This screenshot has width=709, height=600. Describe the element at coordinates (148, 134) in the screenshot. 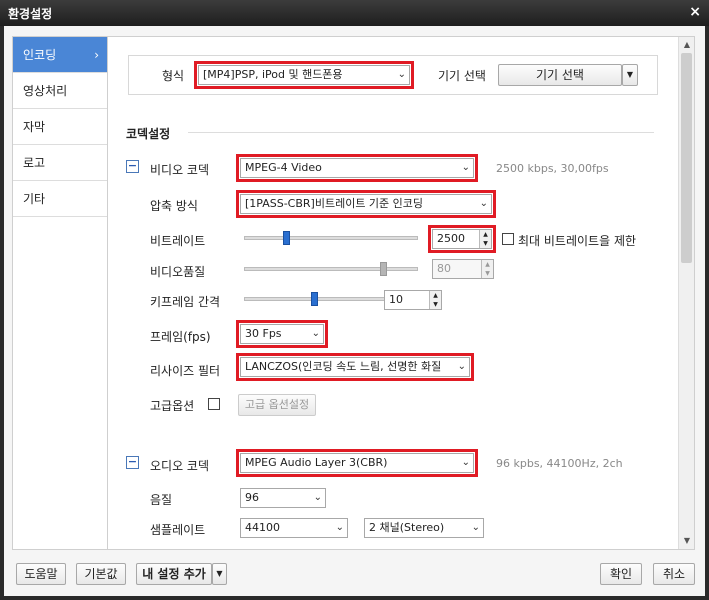

I see `section-title: 코덱설정` at that location.